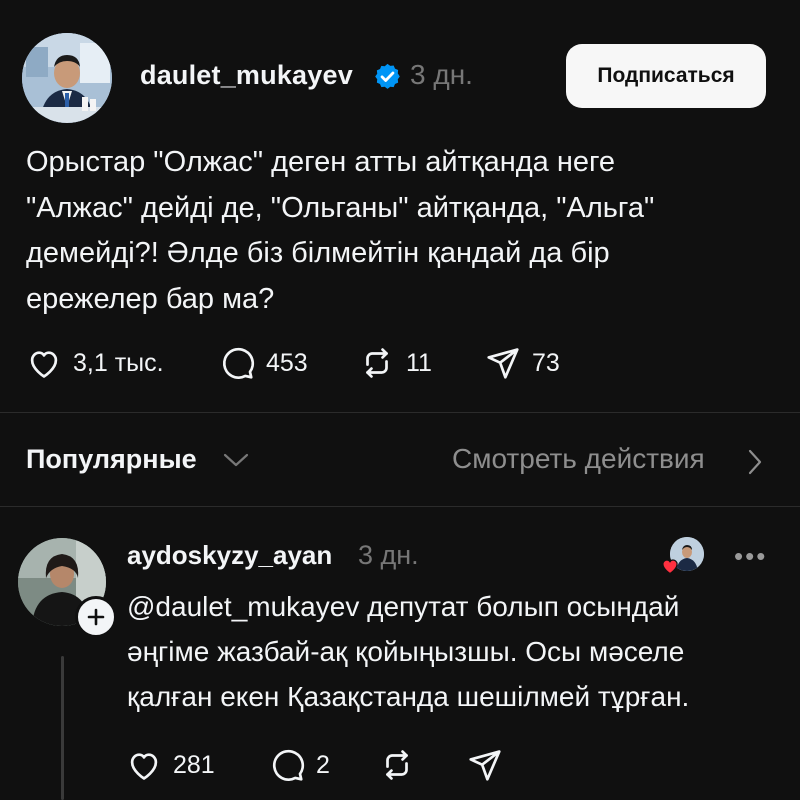  What do you see at coordinates (750, 556) in the screenshot?
I see `more-options-button: •••` at bounding box center [750, 556].